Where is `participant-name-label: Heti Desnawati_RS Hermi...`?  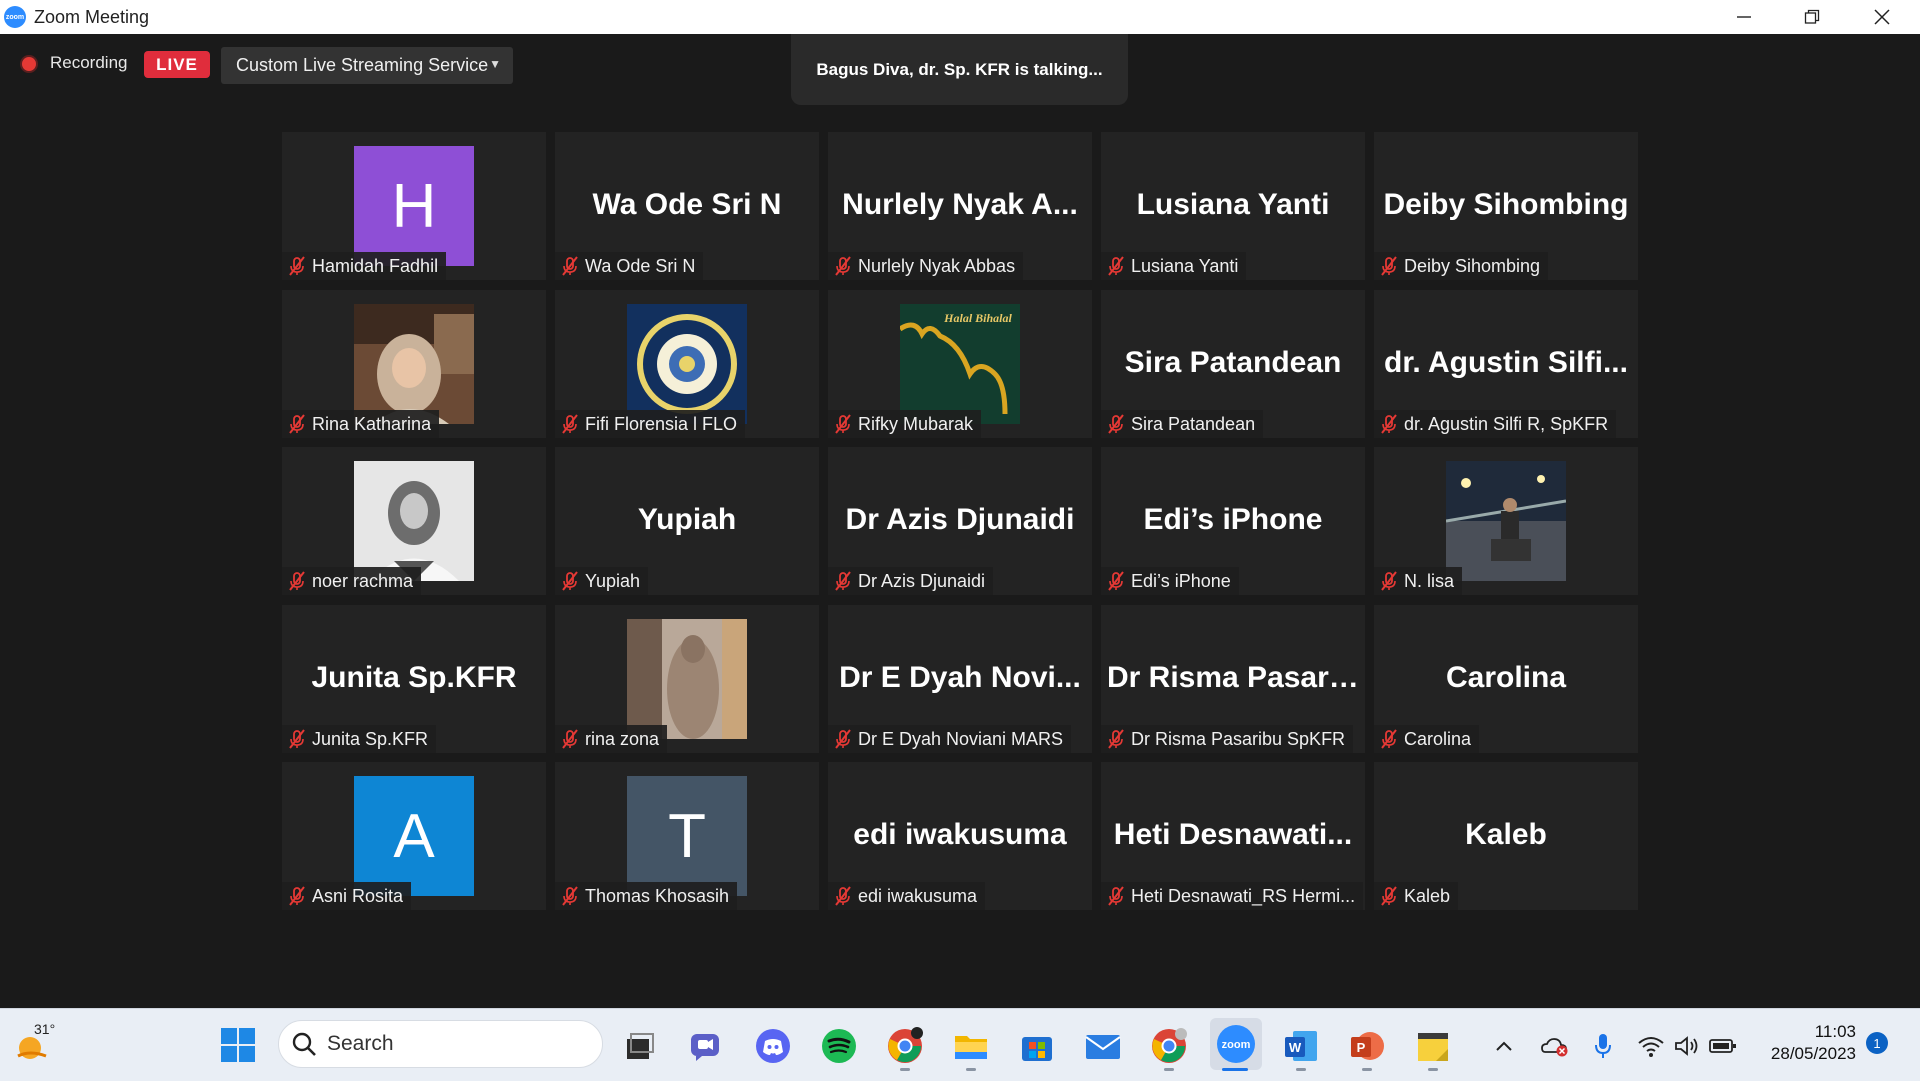
participant-name-label: Heti Desnawati_RS Hermi... is located at coordinates (1243, 895).